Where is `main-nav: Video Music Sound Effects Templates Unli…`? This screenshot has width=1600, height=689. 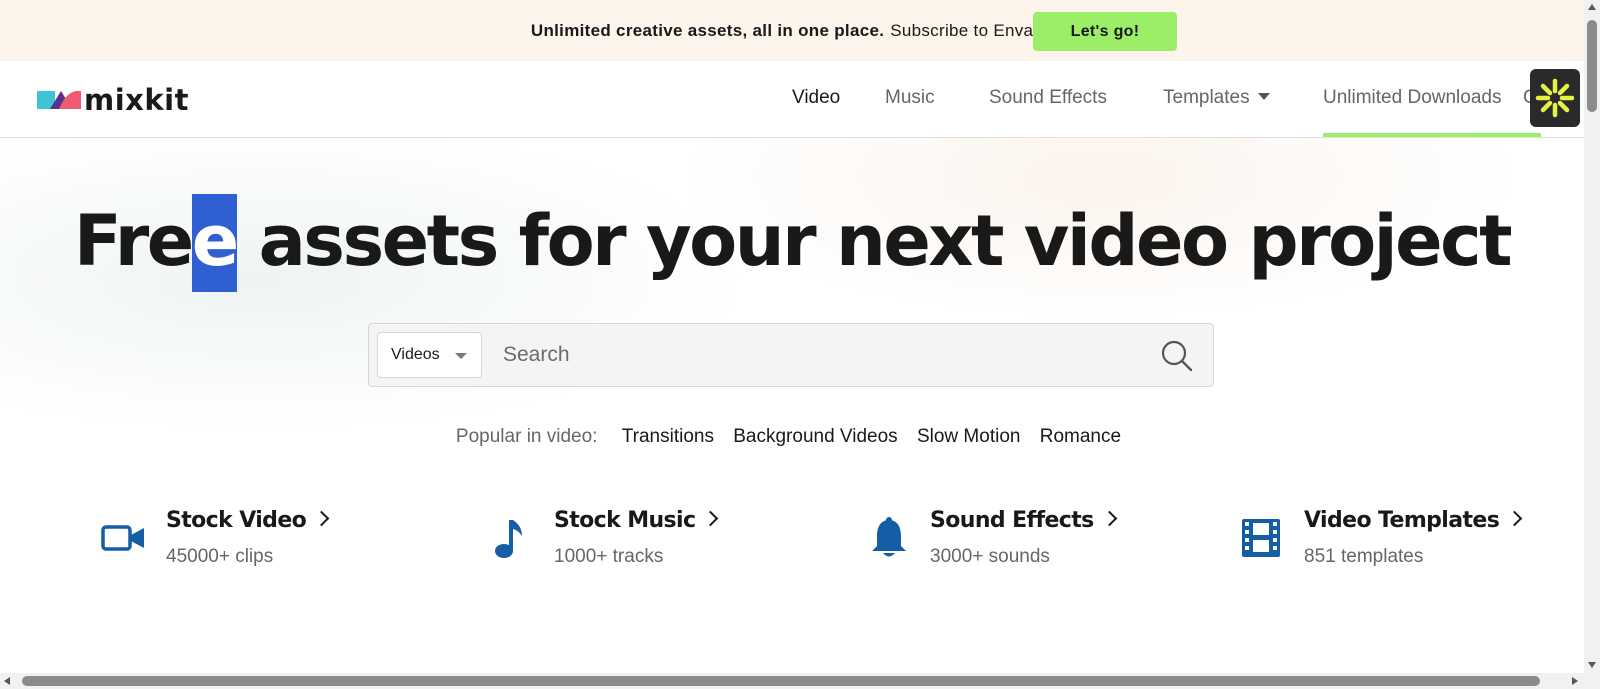
main-nav: Video Music Sound Effects Templates Unli… is located at coordinates (792, 99).